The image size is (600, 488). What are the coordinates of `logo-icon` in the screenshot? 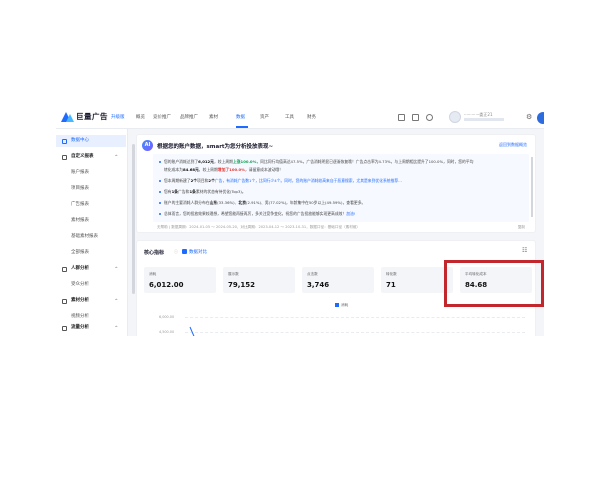 It's located at (67, 116).